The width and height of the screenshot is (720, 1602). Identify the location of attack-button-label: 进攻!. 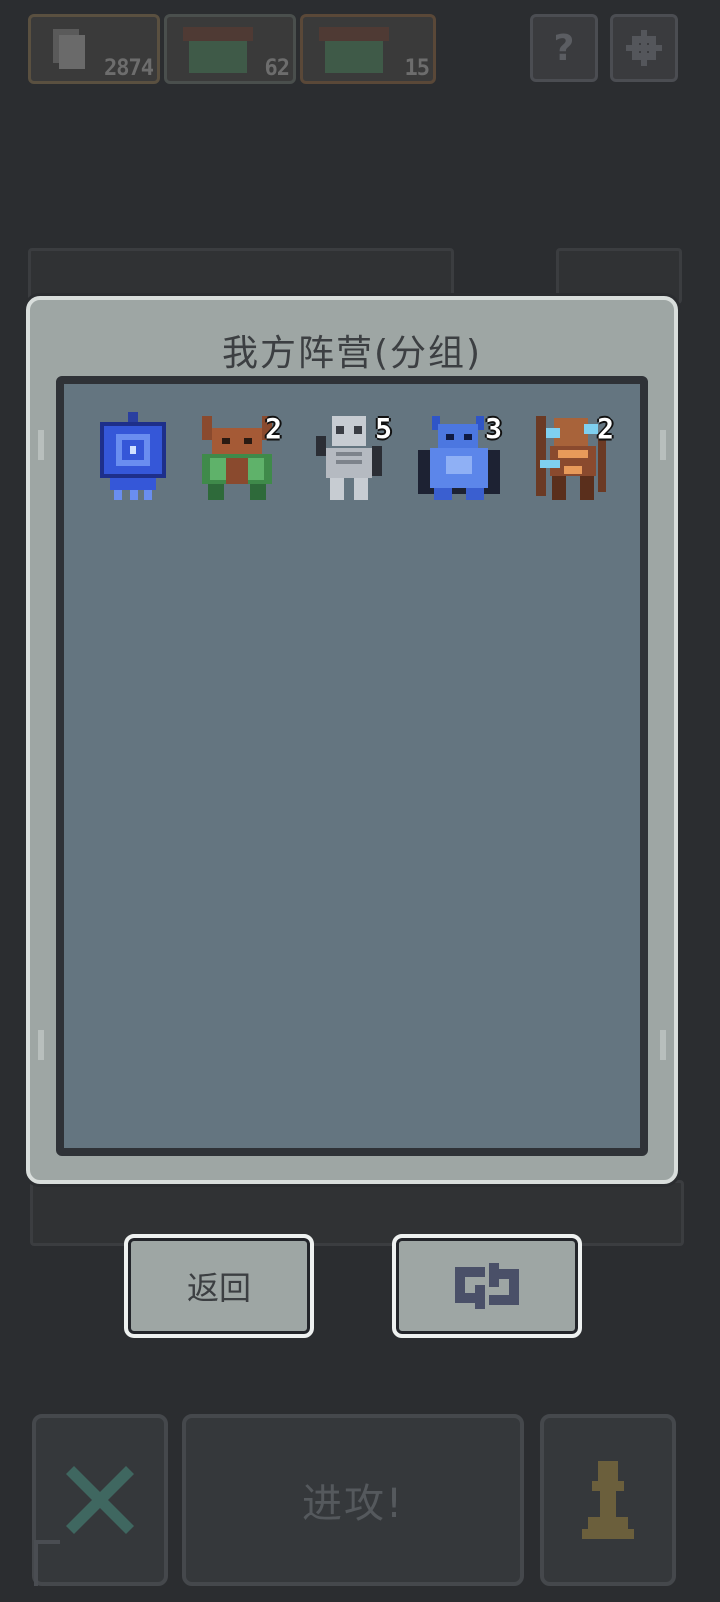
(353, 1504).